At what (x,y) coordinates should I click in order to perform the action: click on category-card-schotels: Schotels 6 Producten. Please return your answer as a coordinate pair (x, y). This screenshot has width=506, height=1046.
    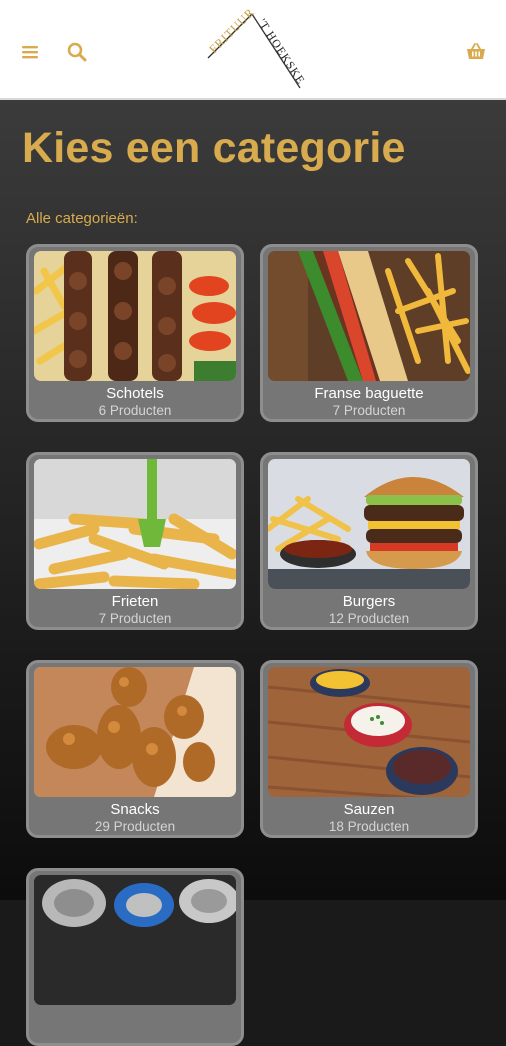
    Looking at the image, I should click on (135, 333).